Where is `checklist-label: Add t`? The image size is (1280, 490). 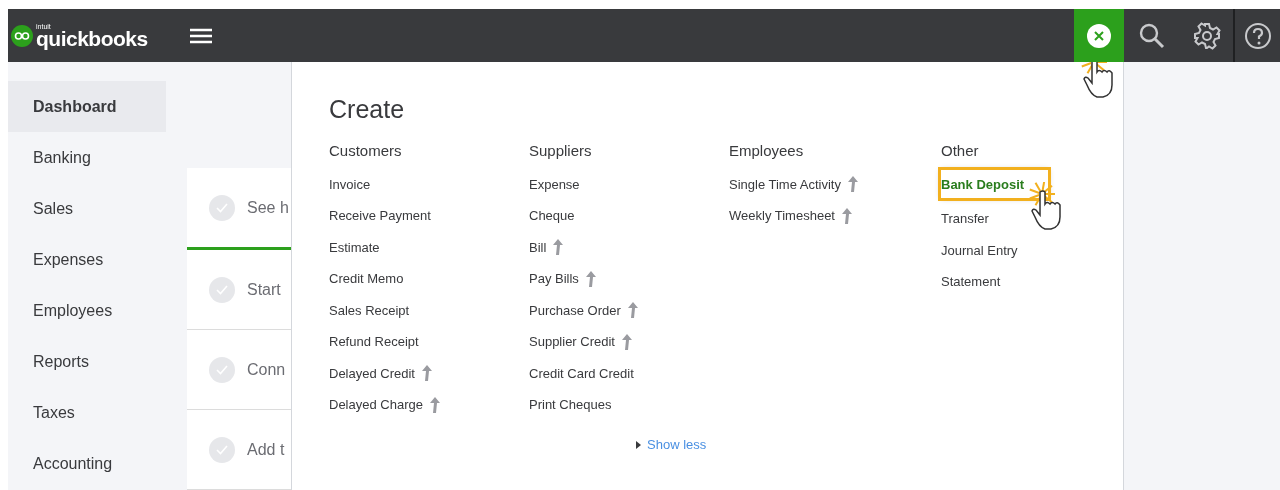 checklist-label: Add t is located at coordinates (266, 449).